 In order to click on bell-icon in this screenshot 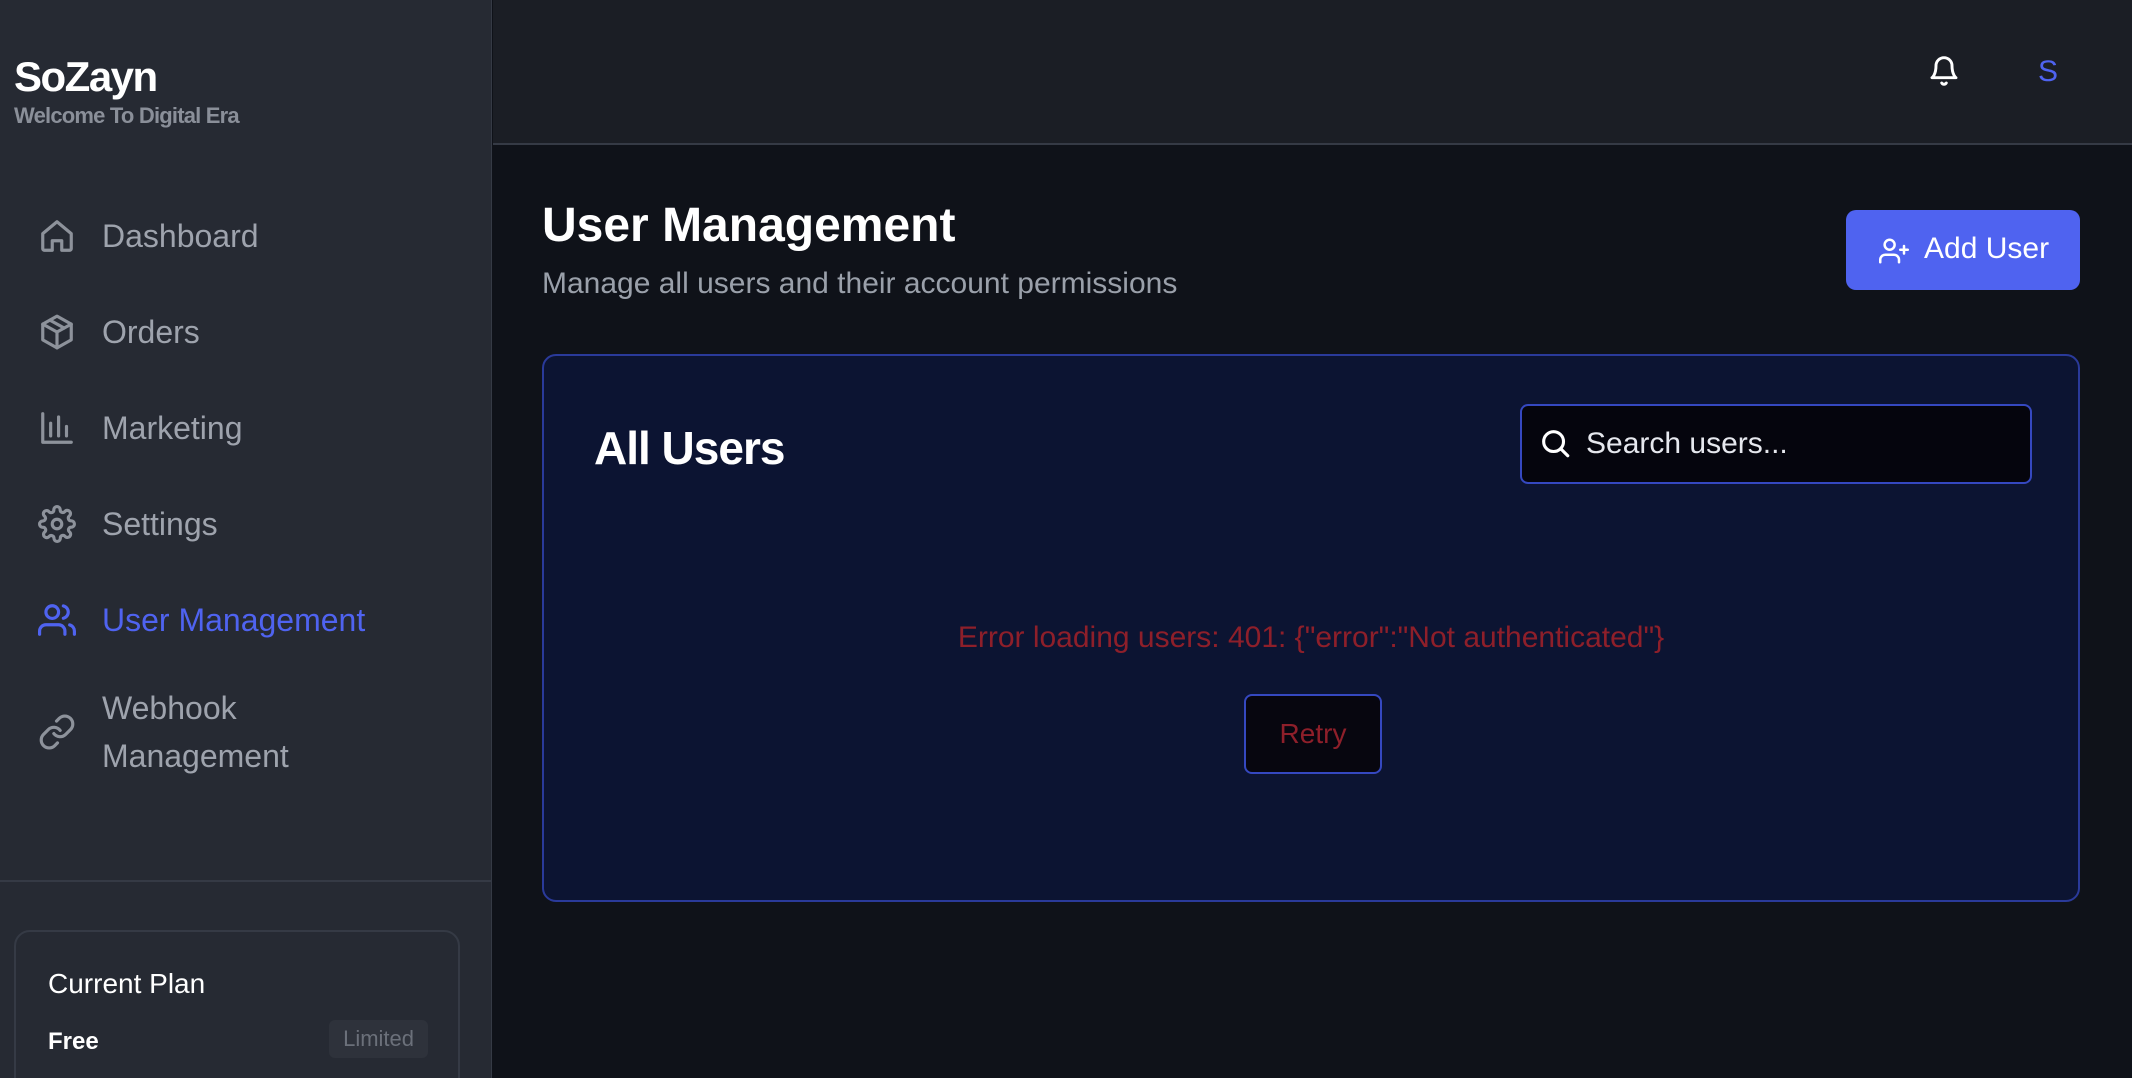, I will do `click(1944, 71)`.